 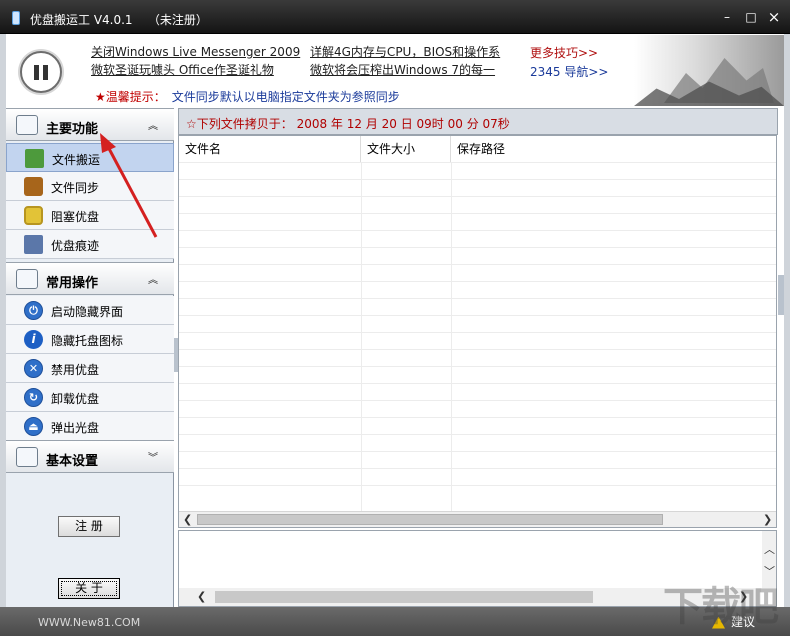 I want to click on landscape-painting, so click(x=709, y=70).